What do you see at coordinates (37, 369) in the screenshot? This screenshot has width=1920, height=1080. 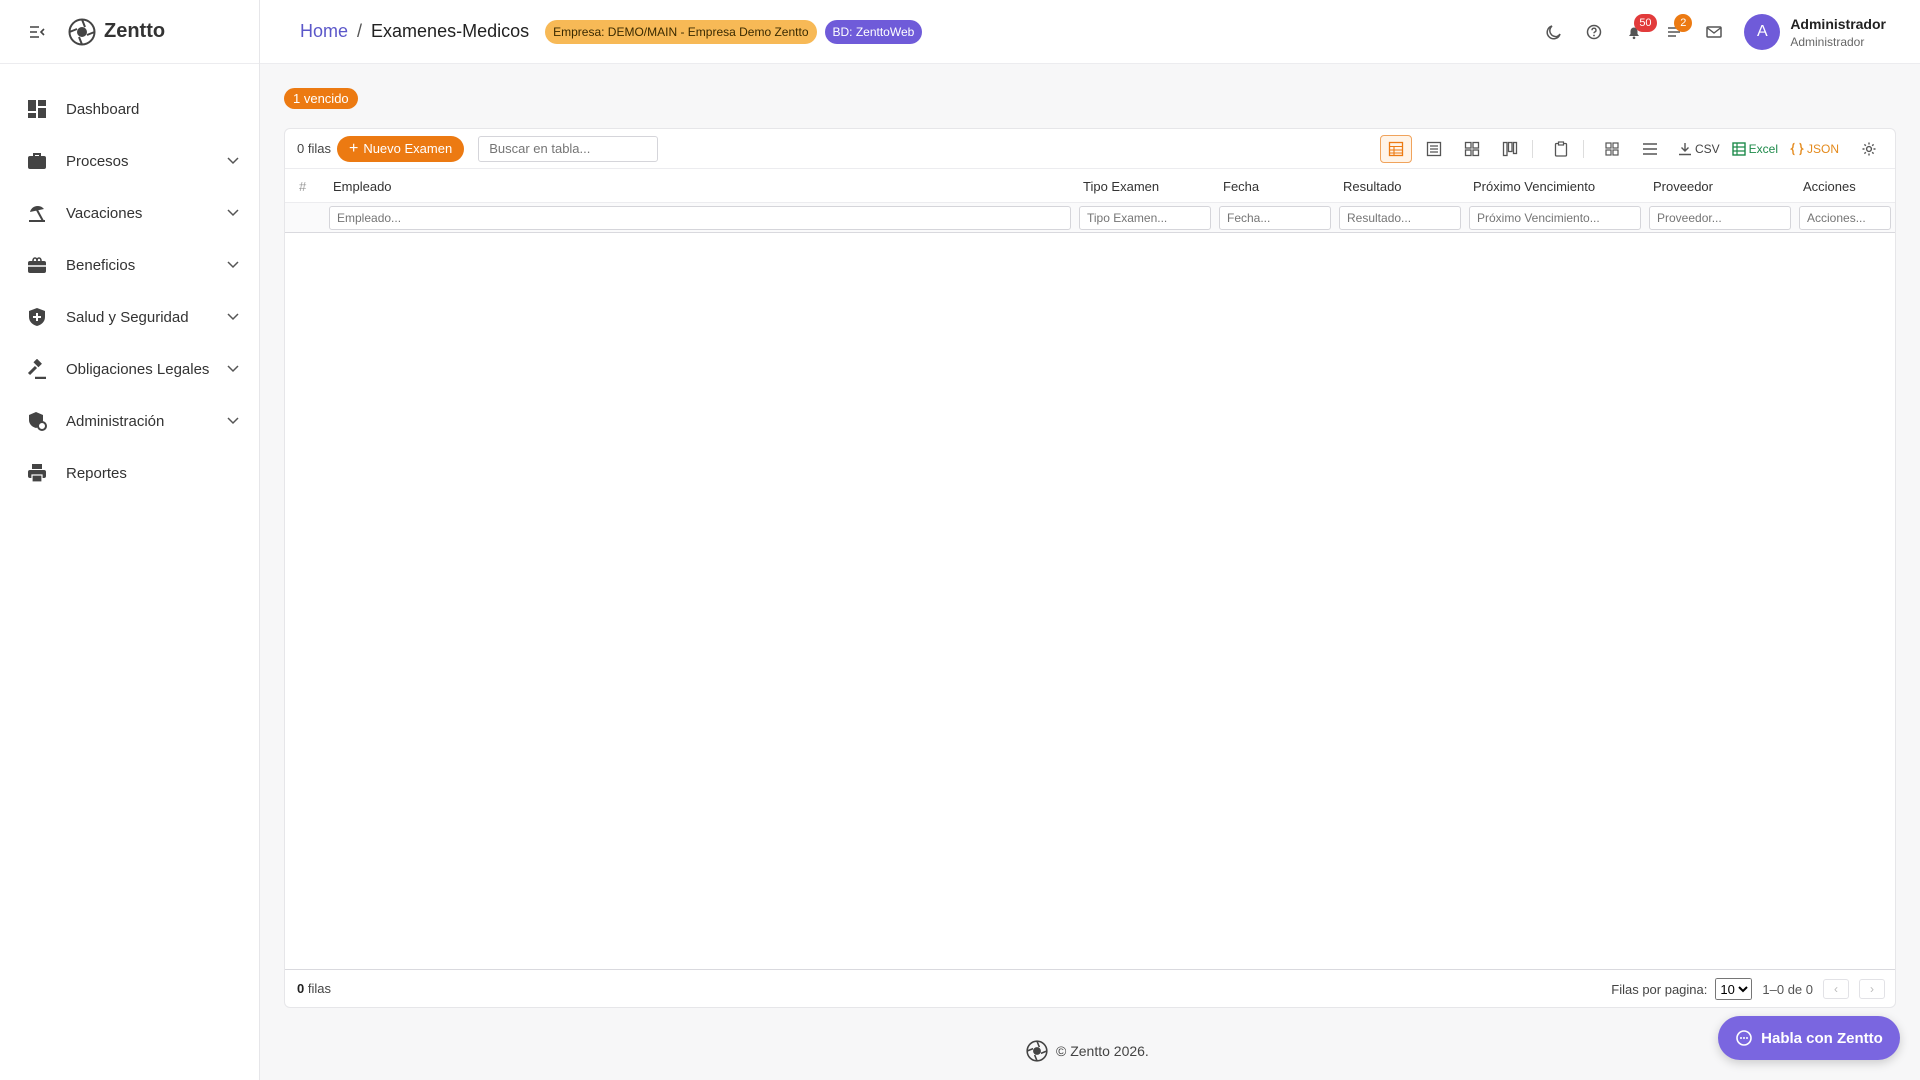 I see `gavel-icon` at bounding box center [37, 369].